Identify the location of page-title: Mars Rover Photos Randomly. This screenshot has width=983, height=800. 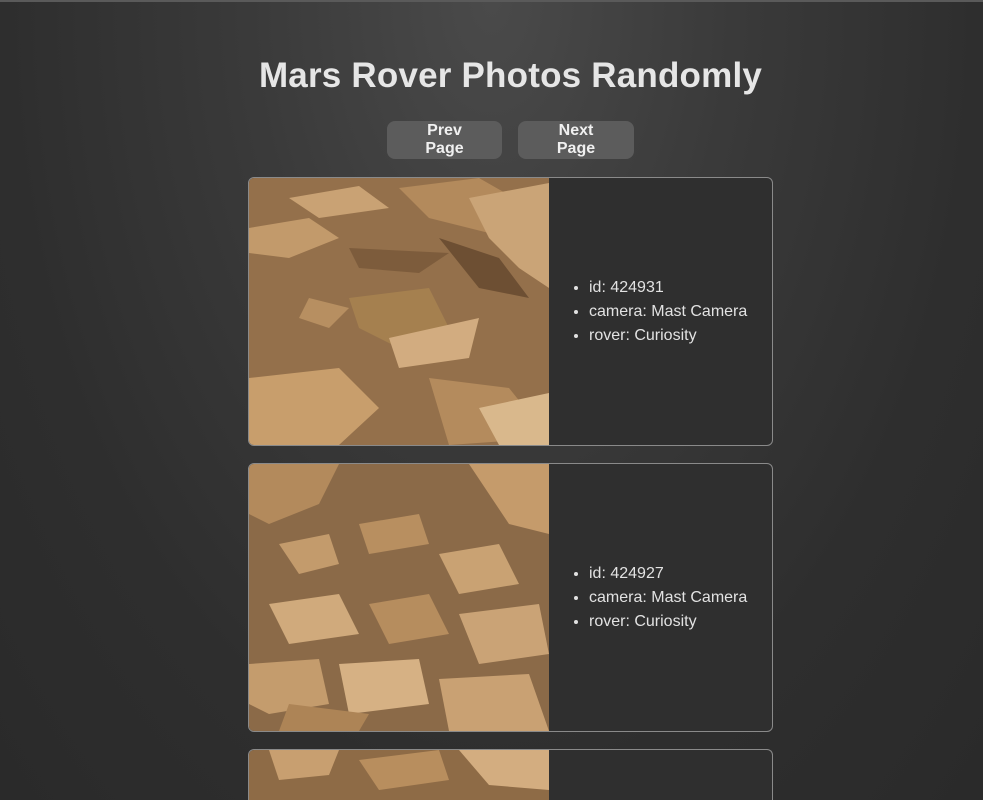
(510, 75).